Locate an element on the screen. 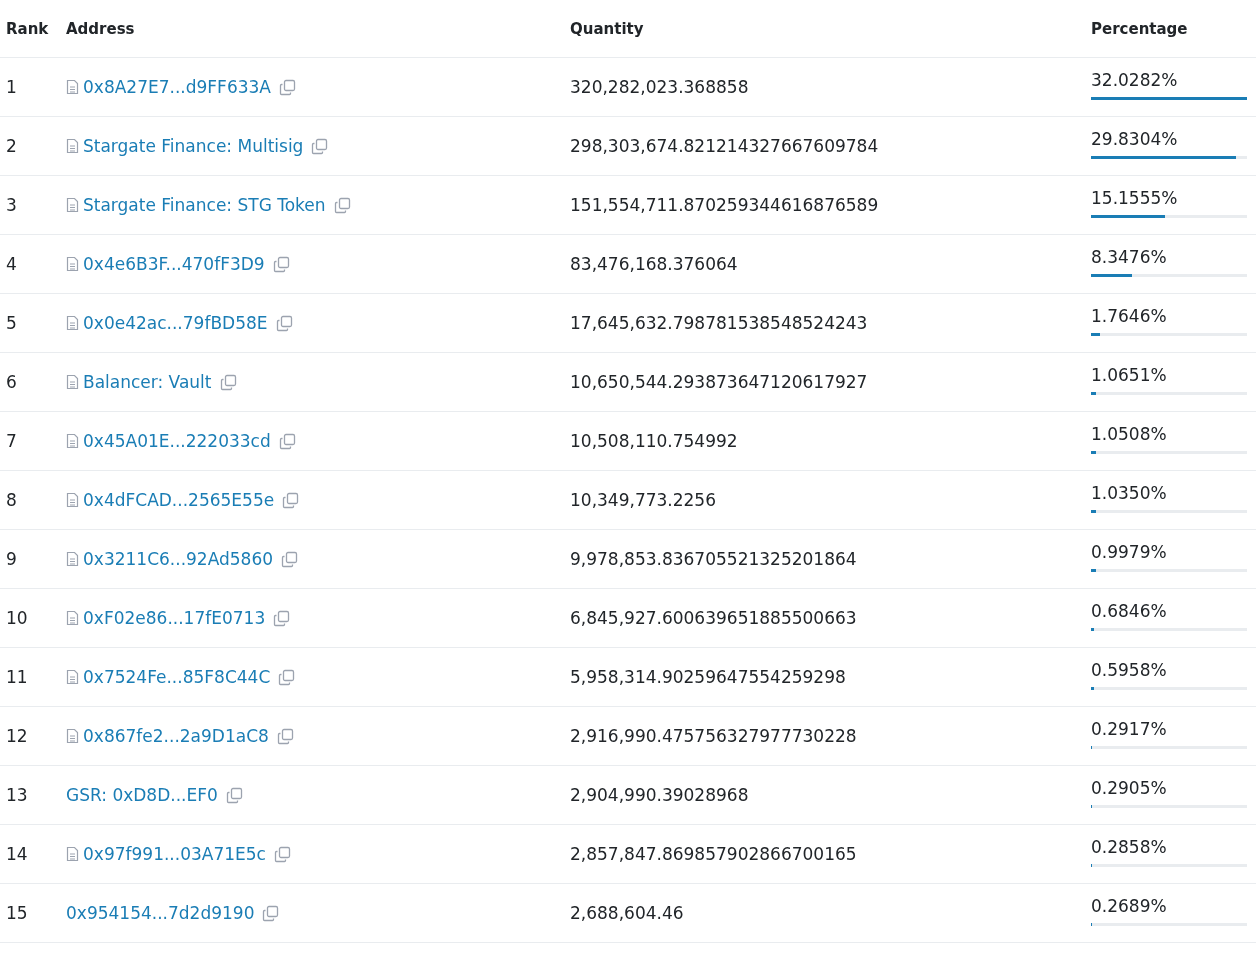 The height and width of the screenshot is (954, 1256). quantity-cell-text: 320,282,023.368858 is located at coordinates (660, 87).